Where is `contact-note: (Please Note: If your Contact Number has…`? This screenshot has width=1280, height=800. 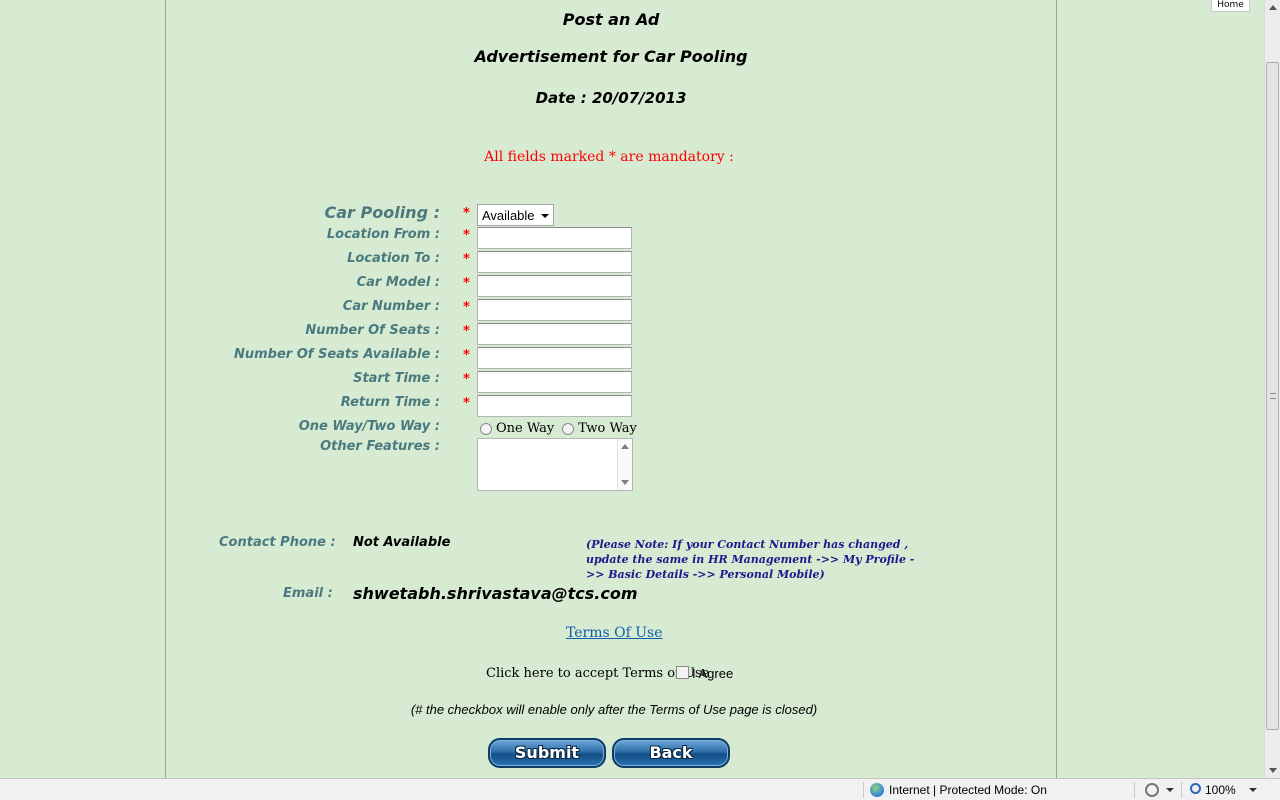
contact-note: (Please Note: If your Contact Number has… is located at coordinates (750, 559).